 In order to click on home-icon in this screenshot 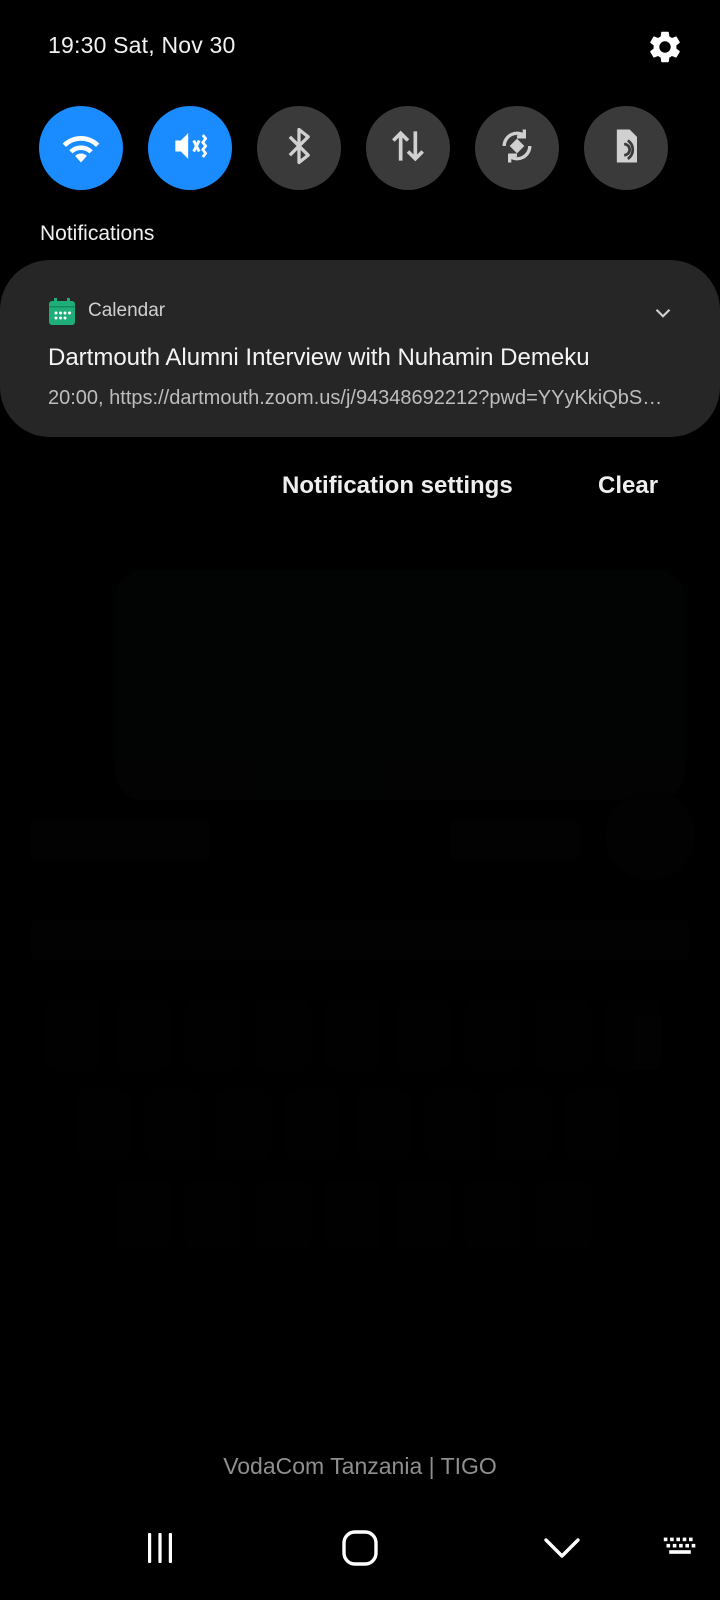, I will do `click(360, 1550)`.